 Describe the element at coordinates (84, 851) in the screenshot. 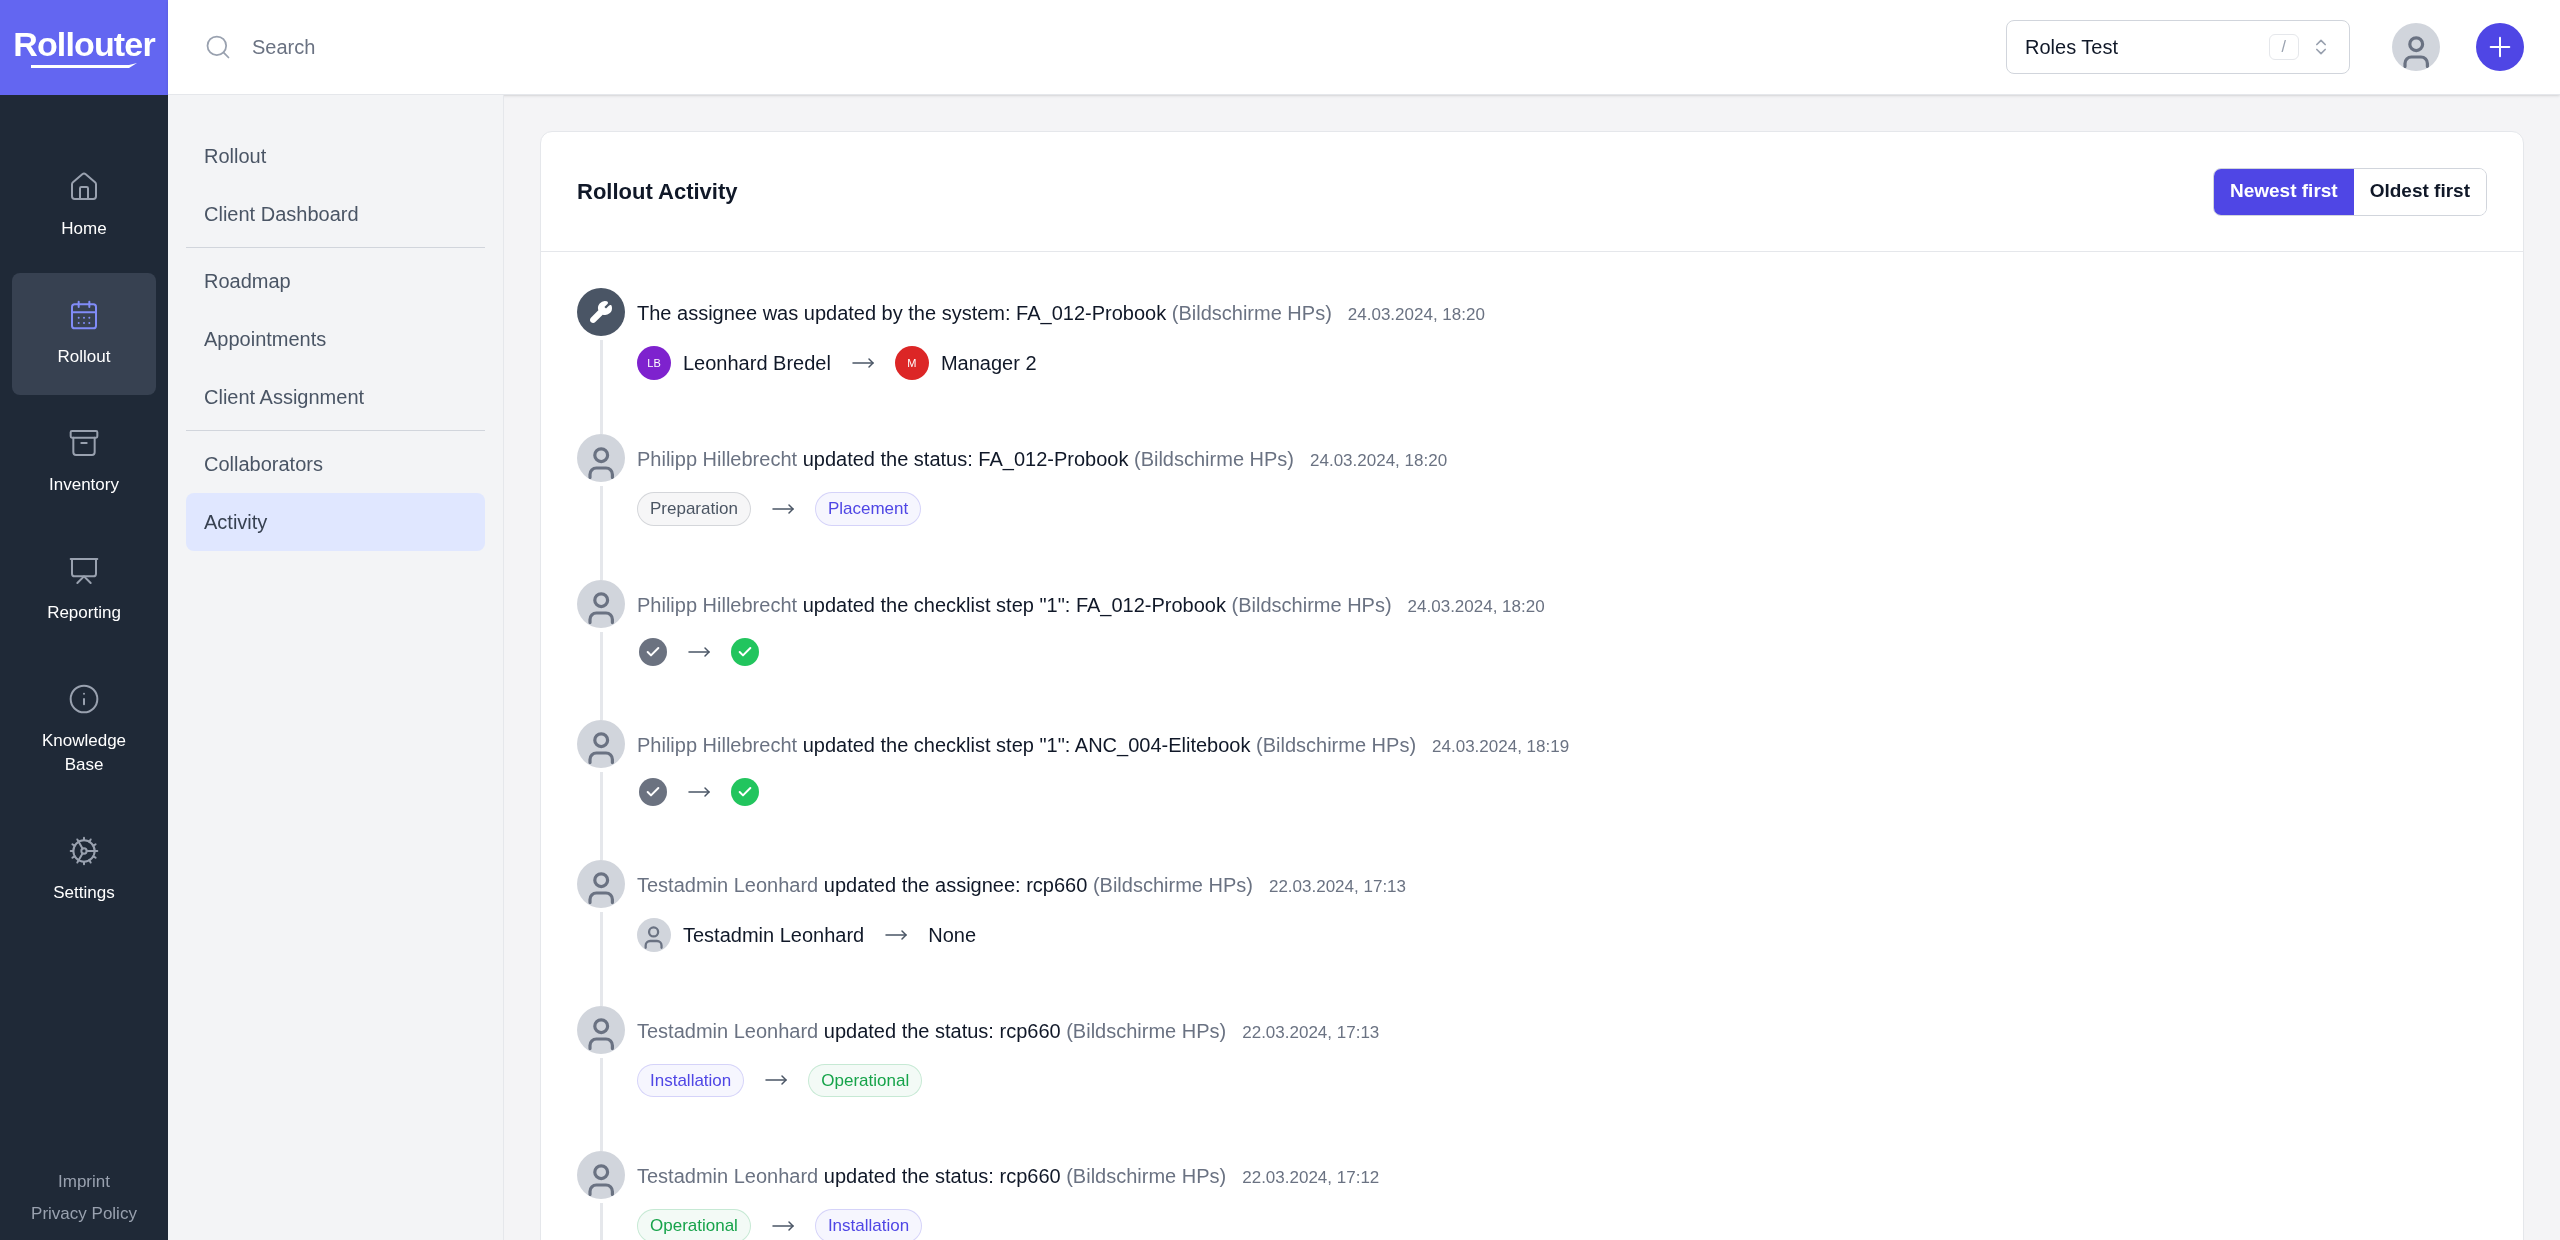

I see `settings-icon` at that location.